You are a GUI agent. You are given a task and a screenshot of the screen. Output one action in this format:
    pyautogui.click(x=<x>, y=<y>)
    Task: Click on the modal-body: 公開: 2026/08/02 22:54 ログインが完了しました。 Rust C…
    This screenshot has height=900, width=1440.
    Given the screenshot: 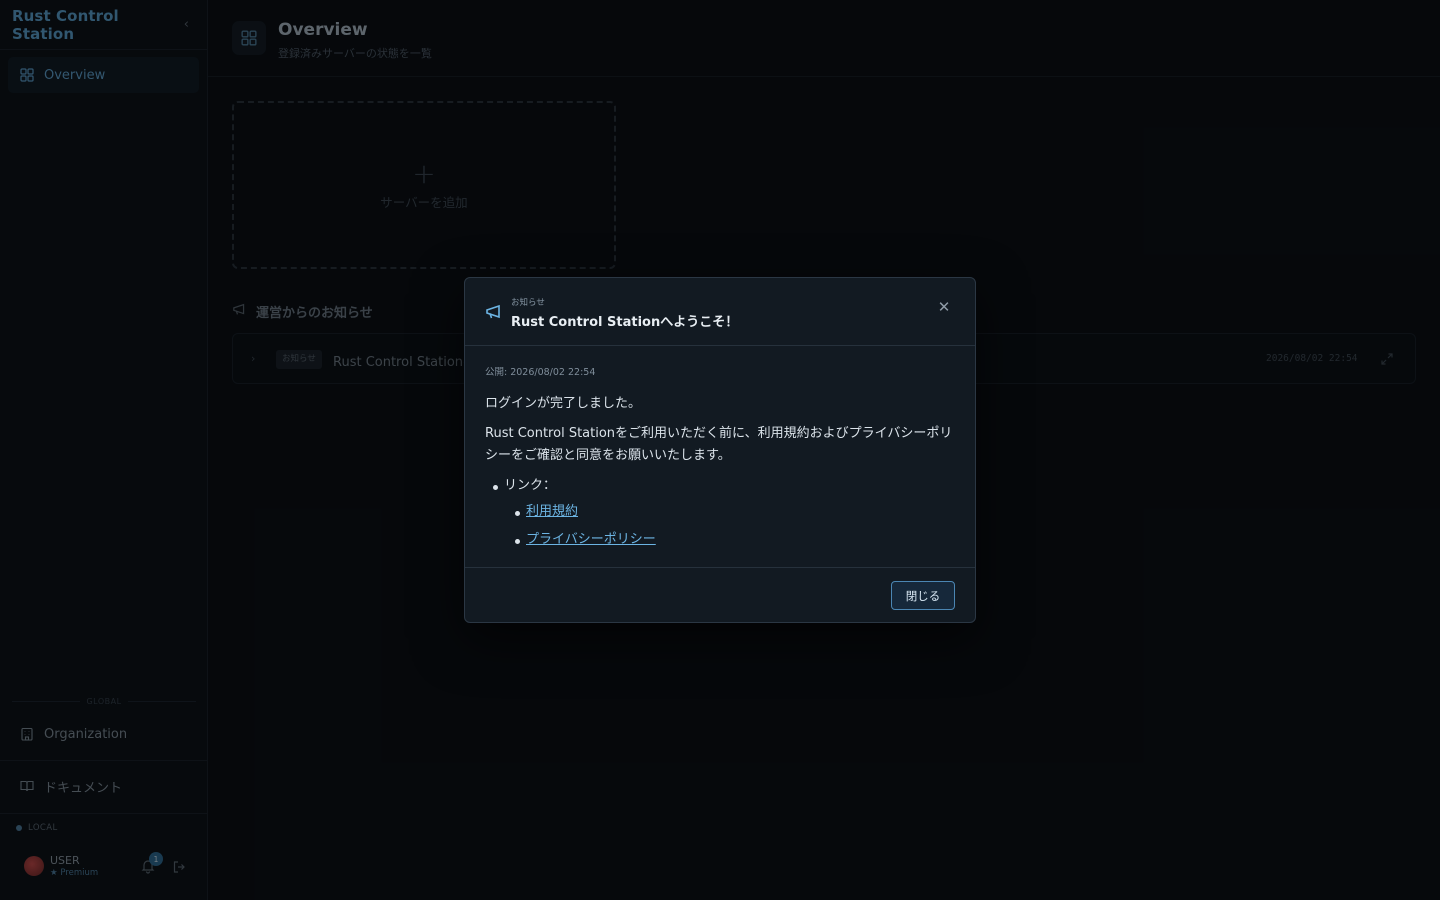 What is the action you would take?
    pyautogui.click(x=720, y=460)
    